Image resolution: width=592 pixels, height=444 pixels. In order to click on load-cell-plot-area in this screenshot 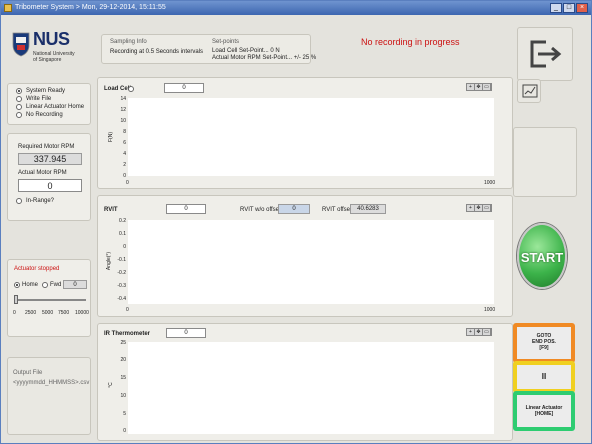, I will do `click(311, 137)`.